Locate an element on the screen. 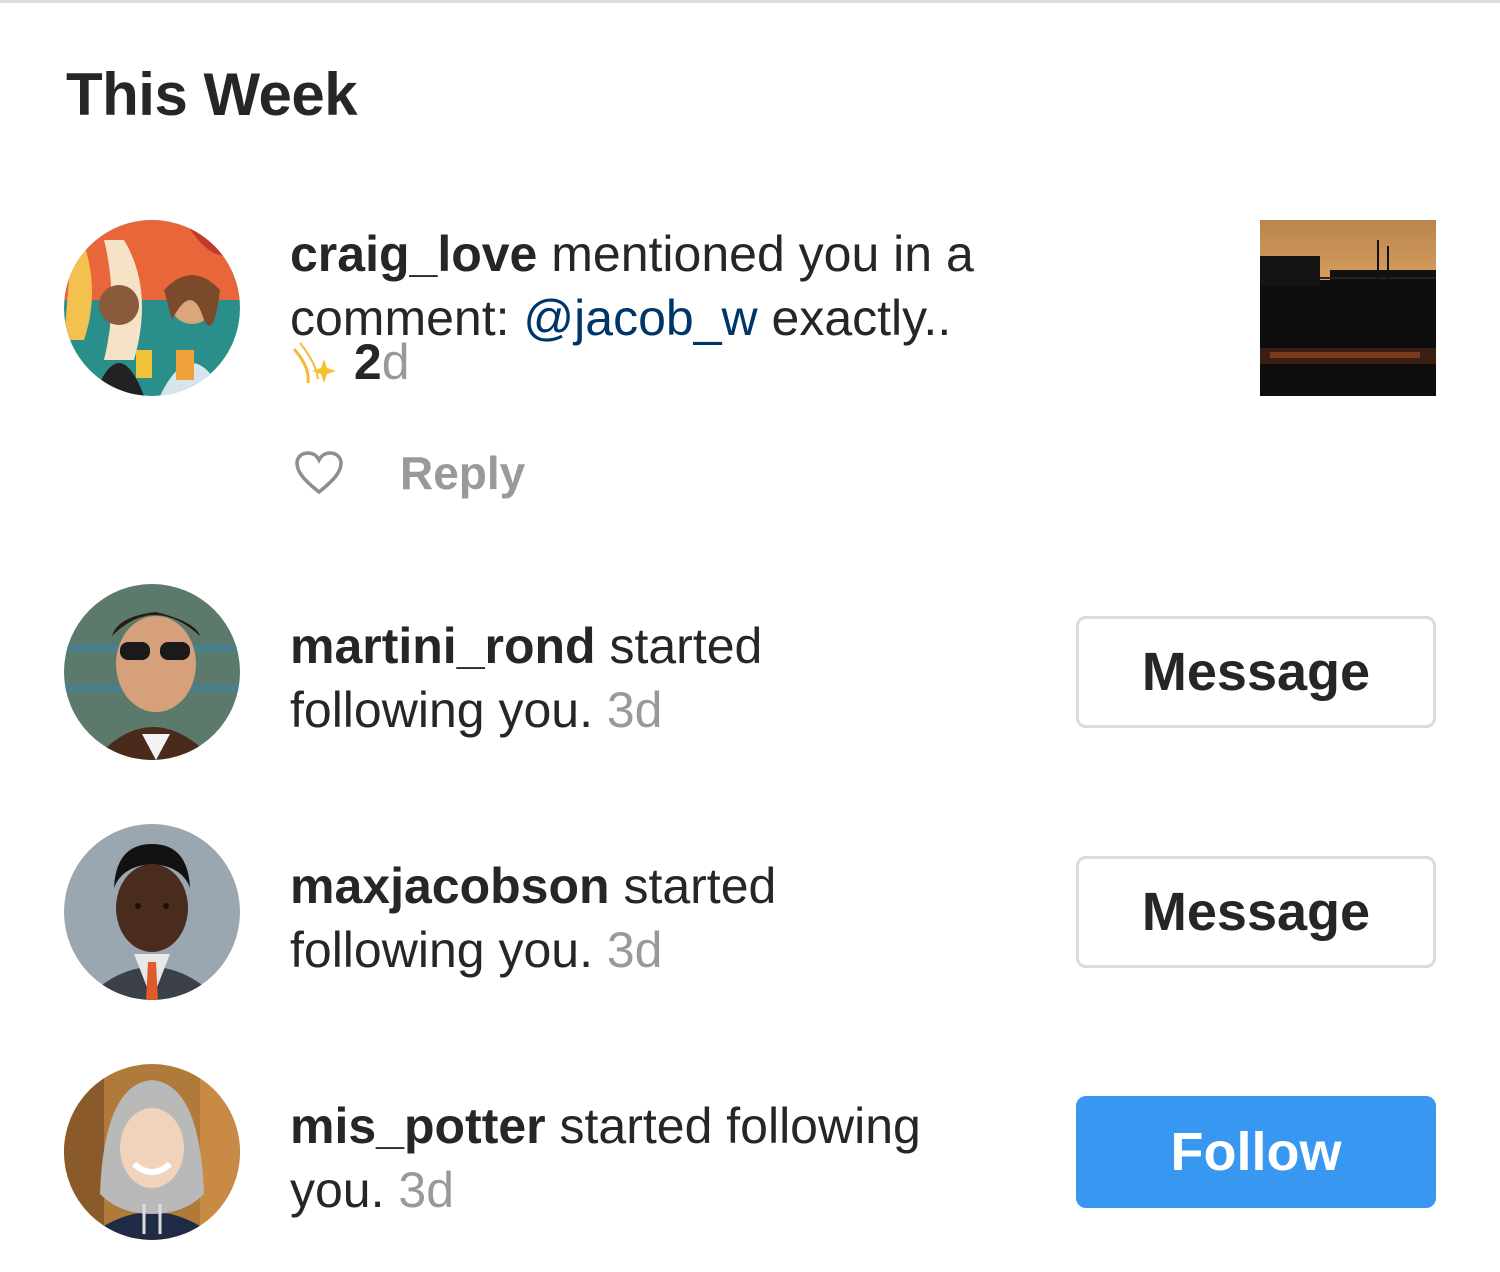 The image size is (1500, 1272). comment-text: exactly.. is located at coordinates (854, 318).